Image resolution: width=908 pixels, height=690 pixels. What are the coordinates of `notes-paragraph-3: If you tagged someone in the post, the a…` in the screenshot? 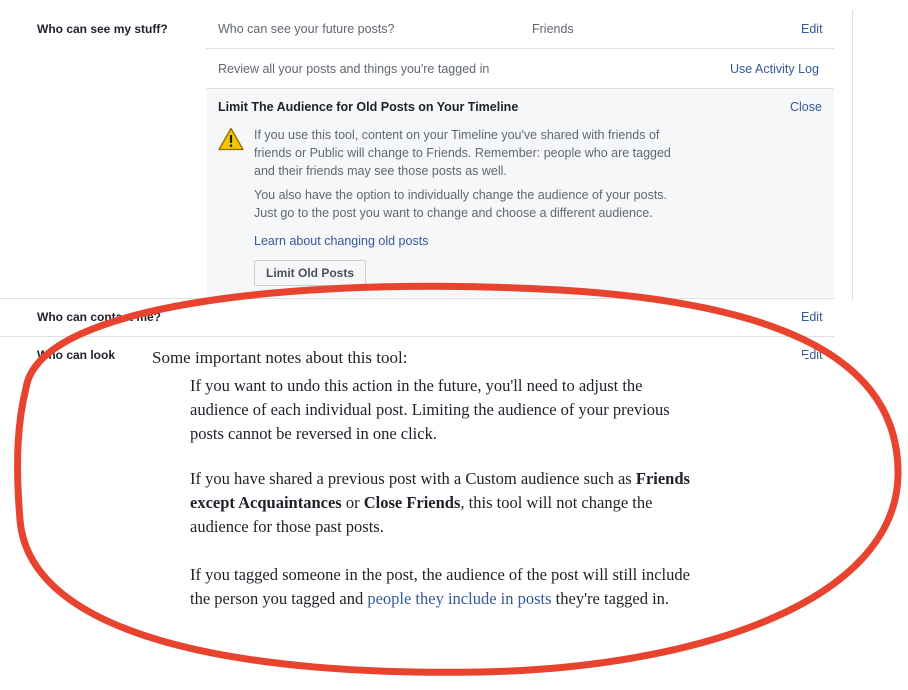 It's located at (440, 586).